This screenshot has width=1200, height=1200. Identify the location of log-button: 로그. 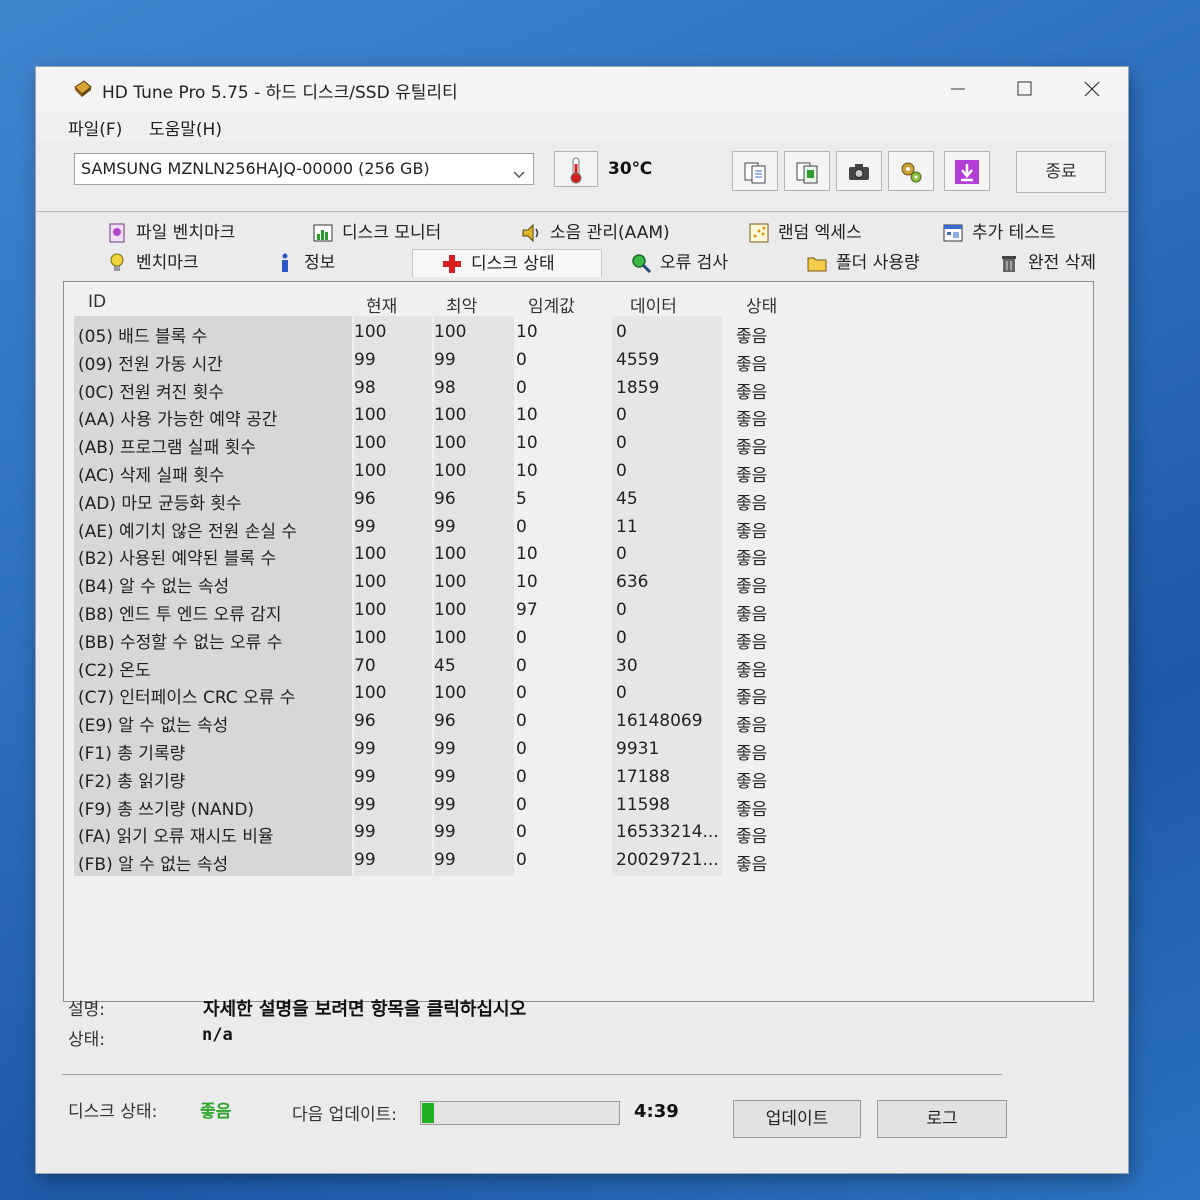
(942, 1119).